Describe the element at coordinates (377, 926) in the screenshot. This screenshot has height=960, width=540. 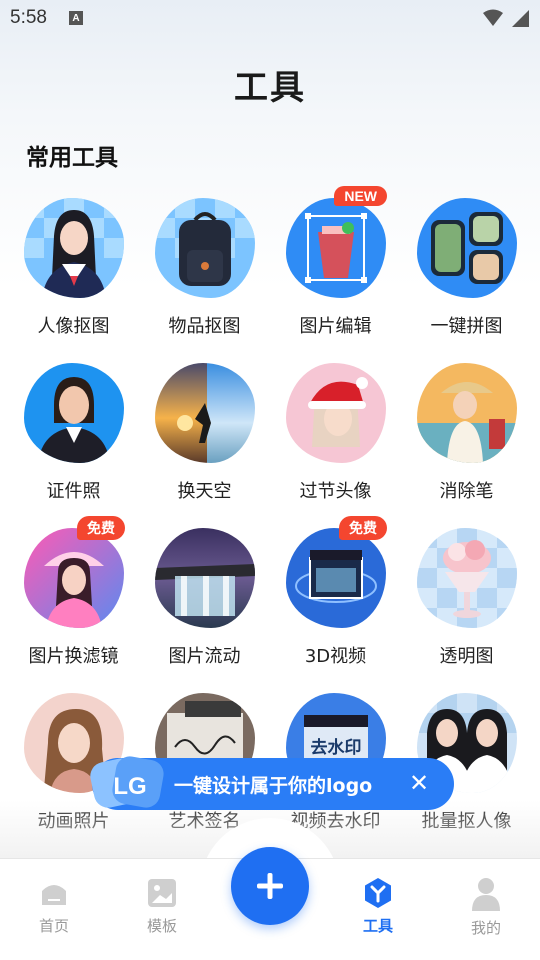
I see `tab-label: 工具` at that location.